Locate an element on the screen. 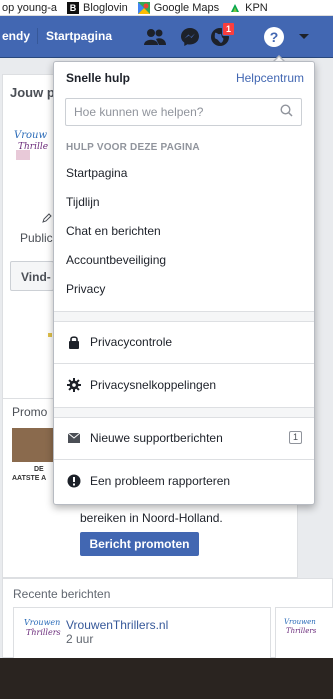 The width and height of the screenshot is (333, 699). section-heading: HULP VOOR DEZE PAGINA is located at coordinates (133, 147).